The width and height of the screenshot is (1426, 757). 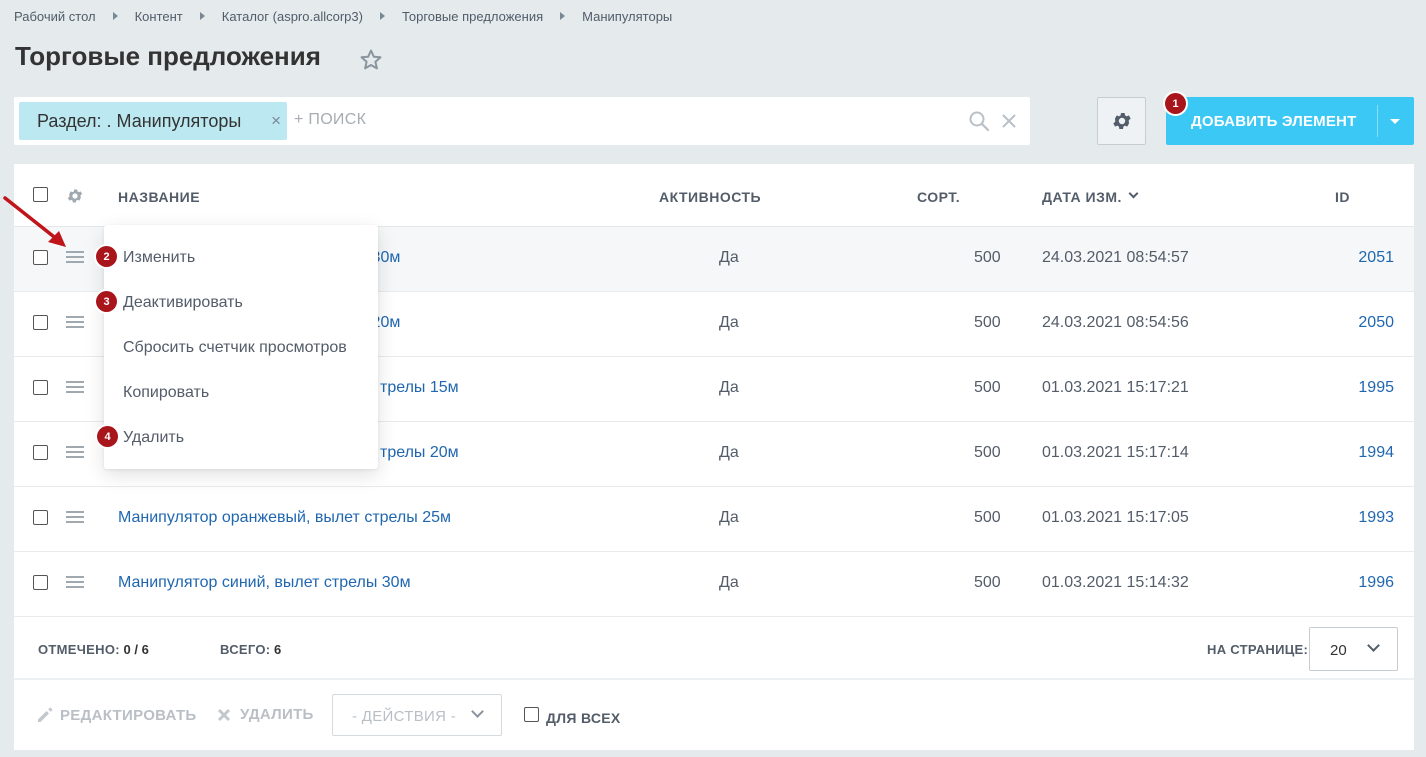 I want to click on annotation-badge-3: 3, so click(x=106, y=301).